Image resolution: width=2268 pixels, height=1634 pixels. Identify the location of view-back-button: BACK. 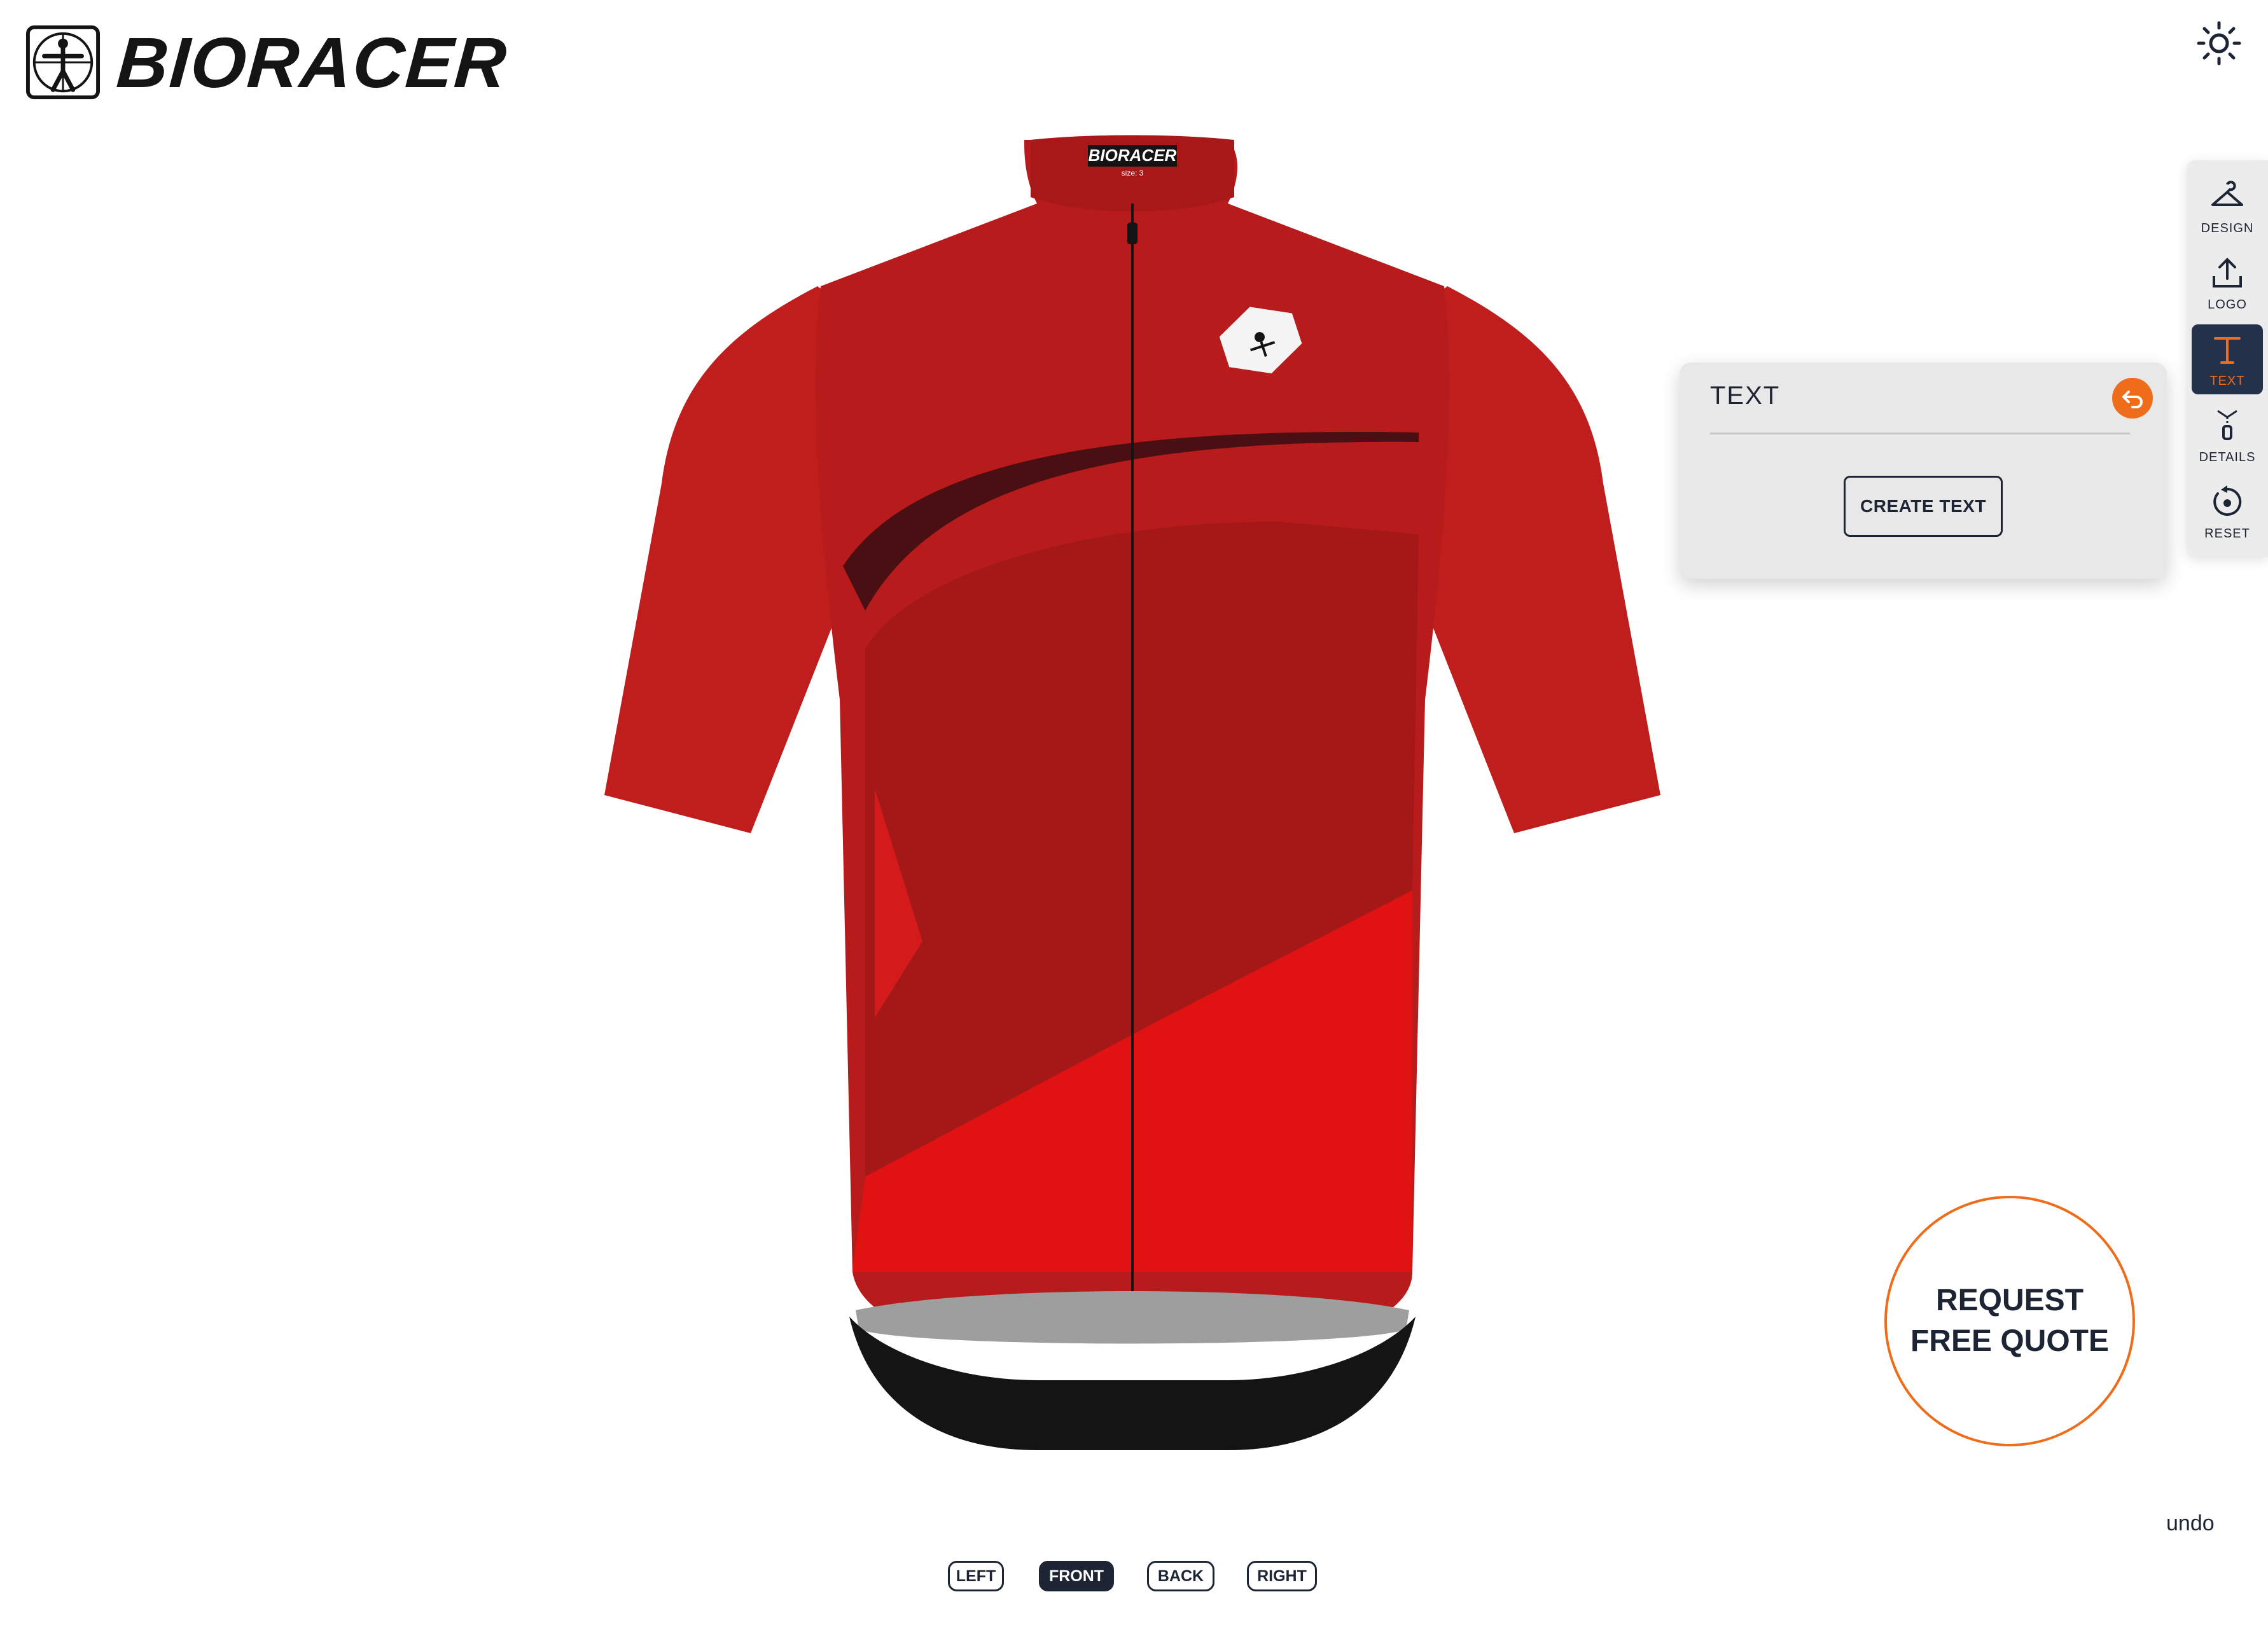
(1180, 1576).